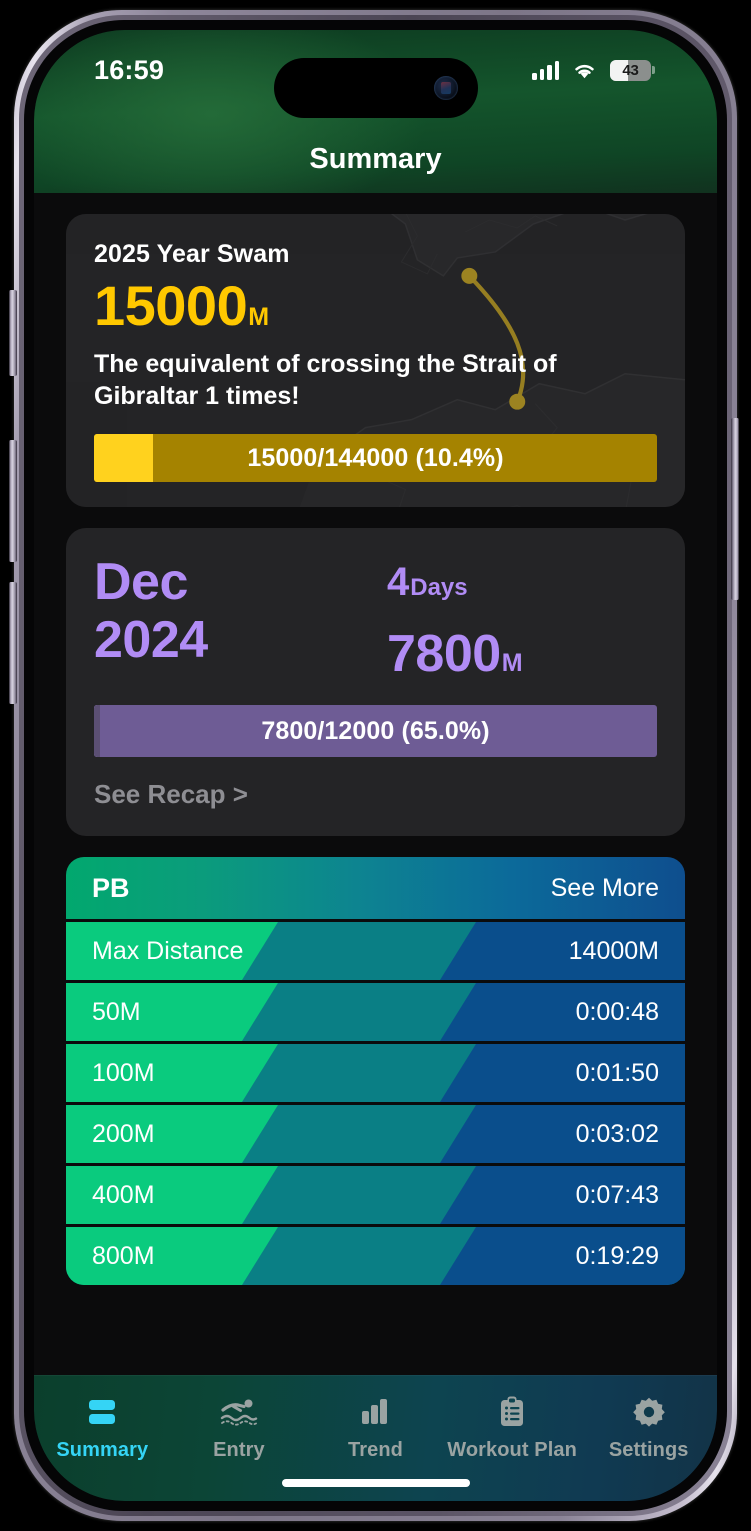 Image resolution: width=751 pixels, height=1531 pixels. Describe the element at coordinates (171, 305) in the screenshot. I see `year-distance-value: 15000` at that location.